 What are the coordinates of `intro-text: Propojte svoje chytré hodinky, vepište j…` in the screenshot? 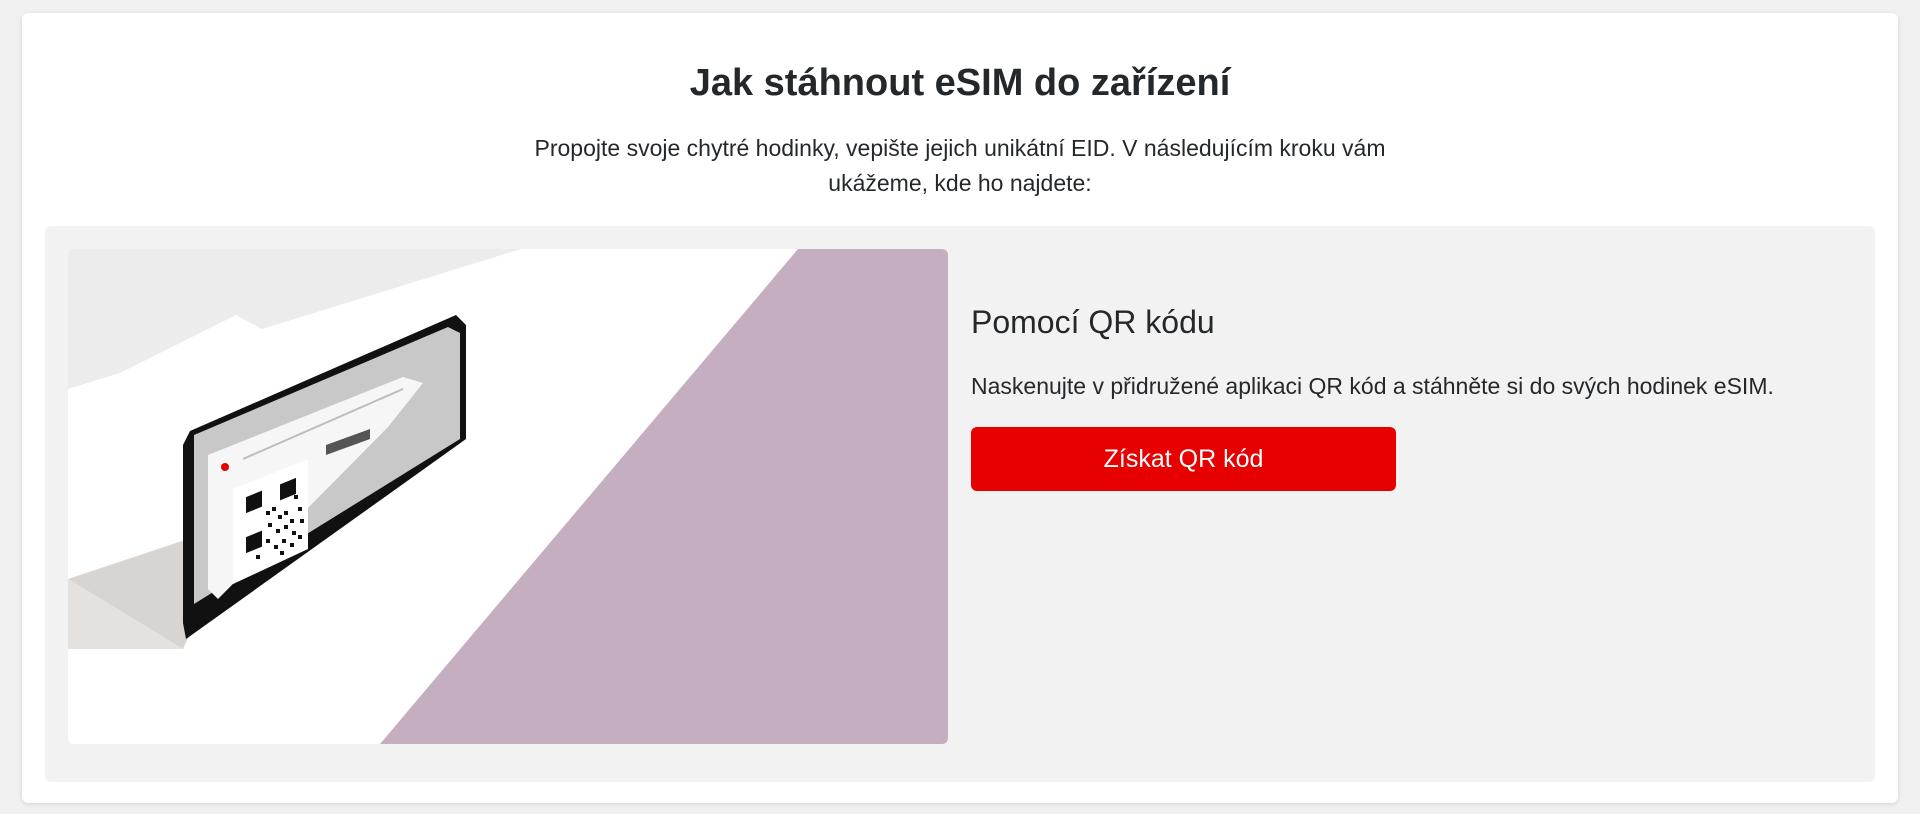 It's located at (960, 165).